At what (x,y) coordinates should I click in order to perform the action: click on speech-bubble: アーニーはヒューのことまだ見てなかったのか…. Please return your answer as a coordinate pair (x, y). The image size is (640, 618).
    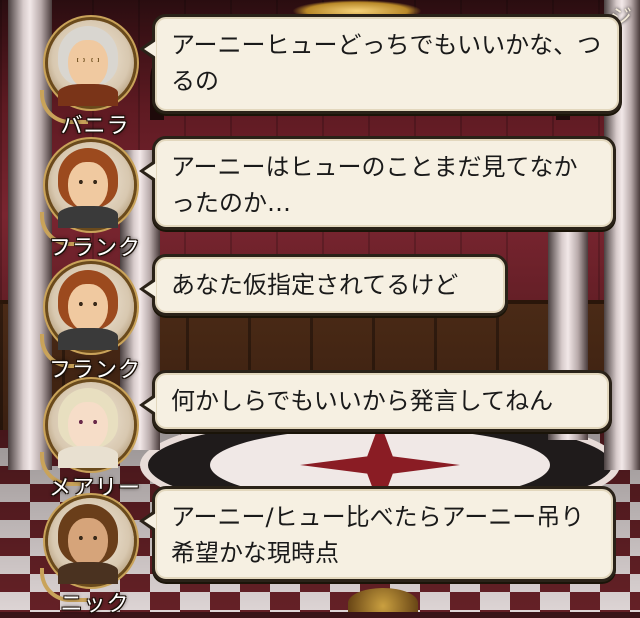
    Looking at the image, I should click on (377, 183).